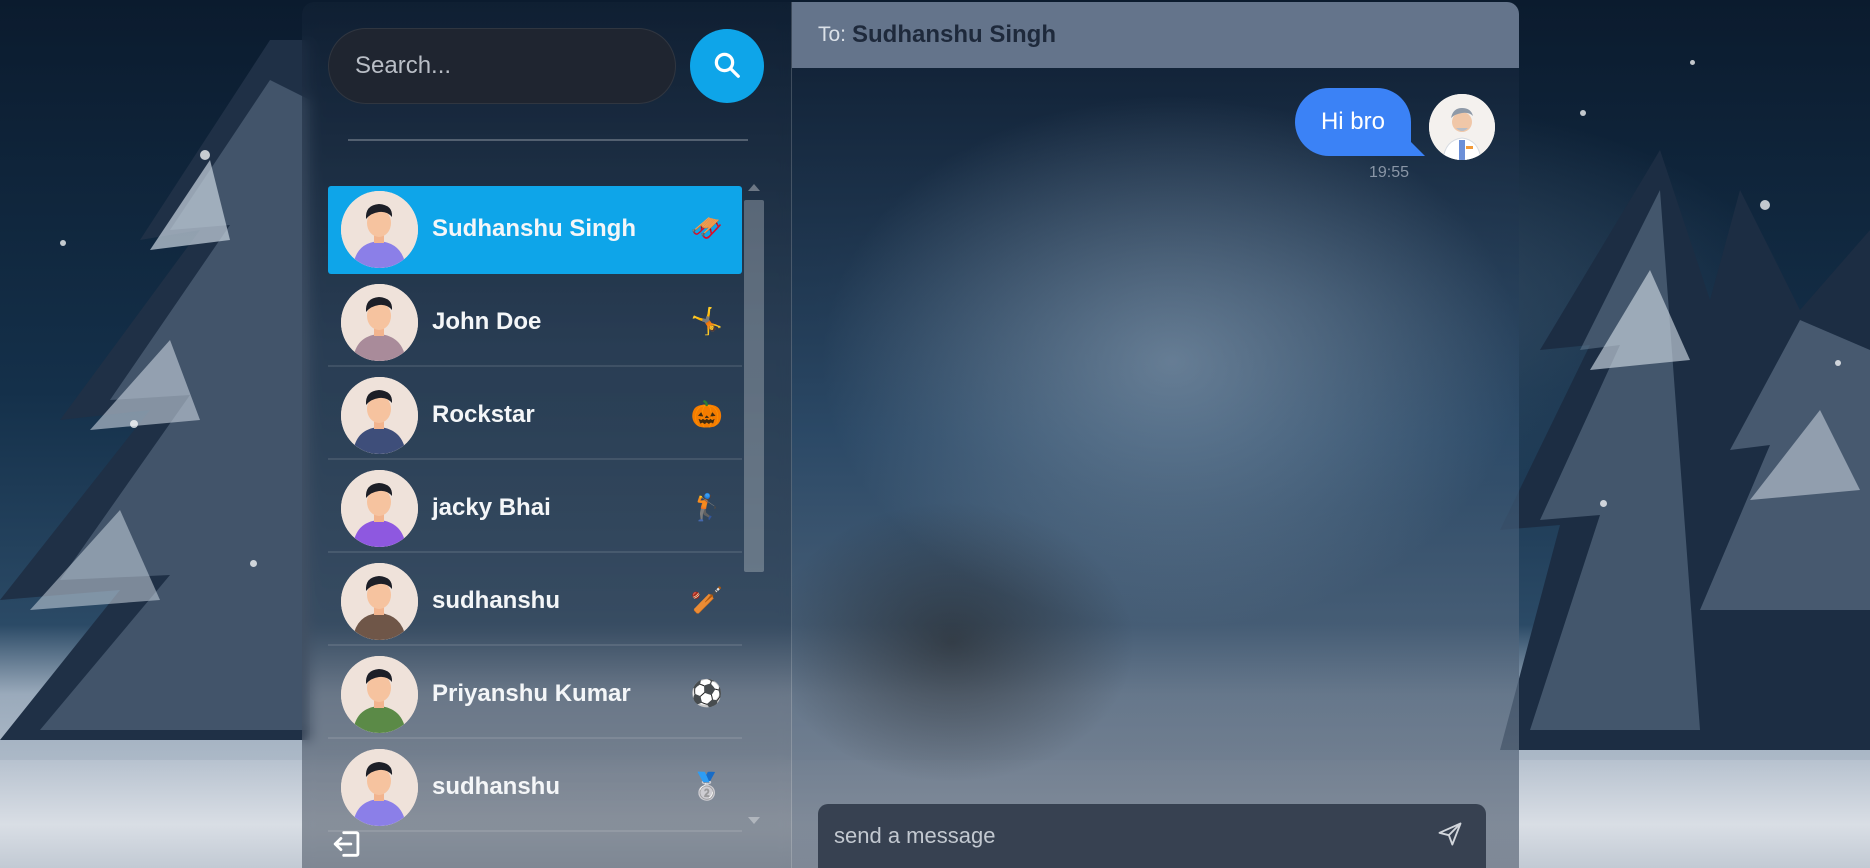 Image resolution: width=1870 pixels, height=868 pixels. I want to click on contact-item: sudhanshu 🏏, so click(535, 602).